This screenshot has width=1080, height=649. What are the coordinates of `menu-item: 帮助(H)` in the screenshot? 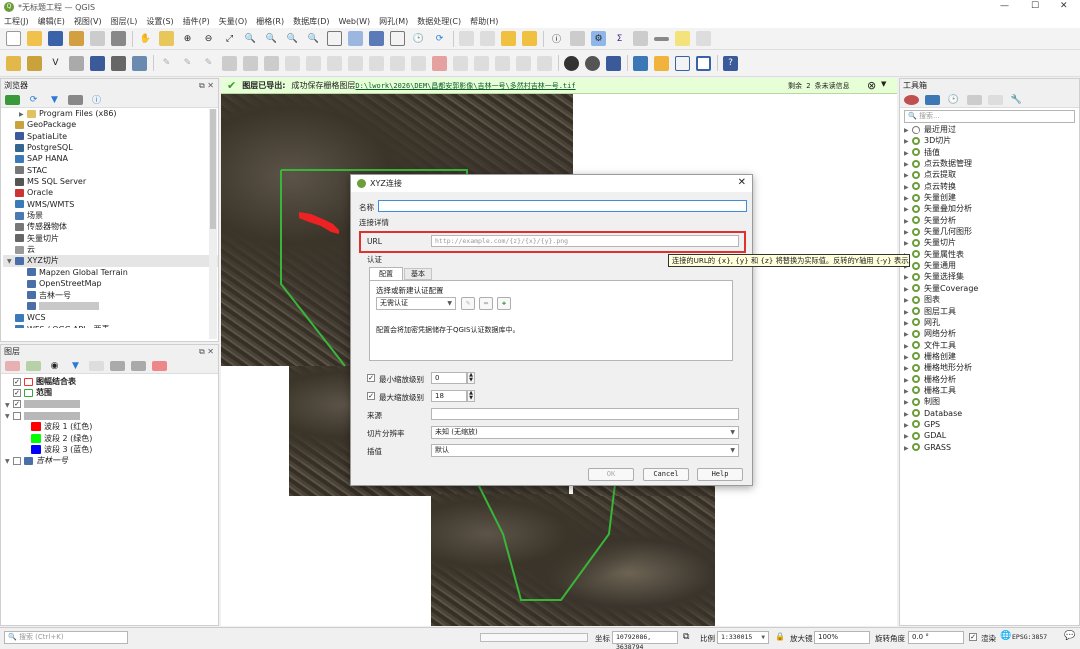 It's located at (484, 21).